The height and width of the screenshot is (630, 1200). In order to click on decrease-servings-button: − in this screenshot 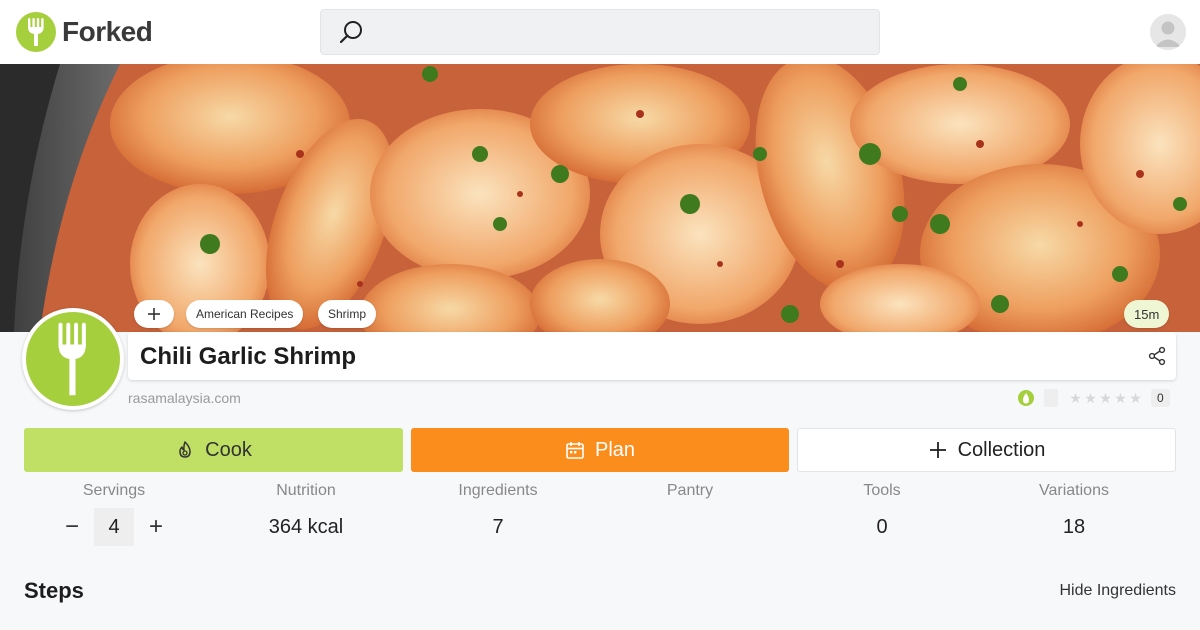, I will do `click(72, 527)`.